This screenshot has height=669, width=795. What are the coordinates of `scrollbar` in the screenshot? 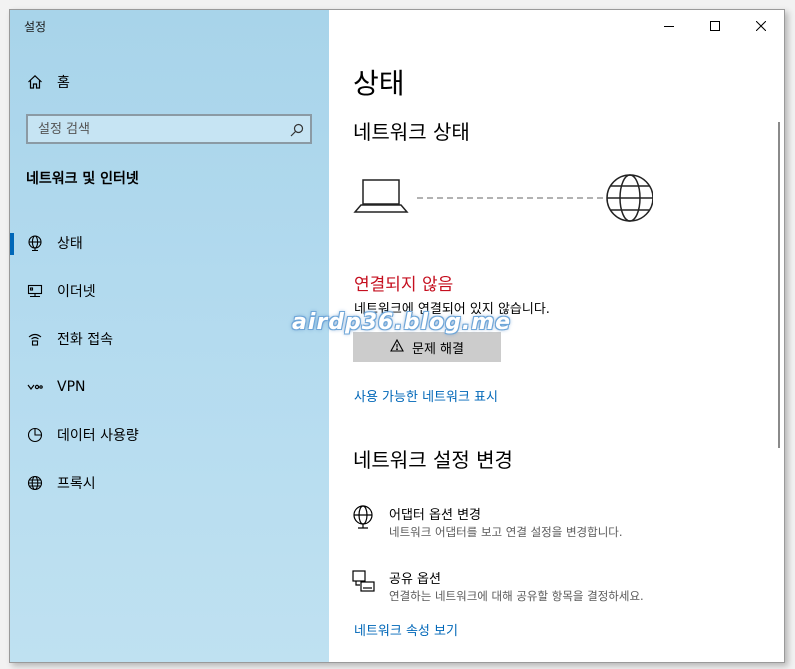 It's located at (779, 285).